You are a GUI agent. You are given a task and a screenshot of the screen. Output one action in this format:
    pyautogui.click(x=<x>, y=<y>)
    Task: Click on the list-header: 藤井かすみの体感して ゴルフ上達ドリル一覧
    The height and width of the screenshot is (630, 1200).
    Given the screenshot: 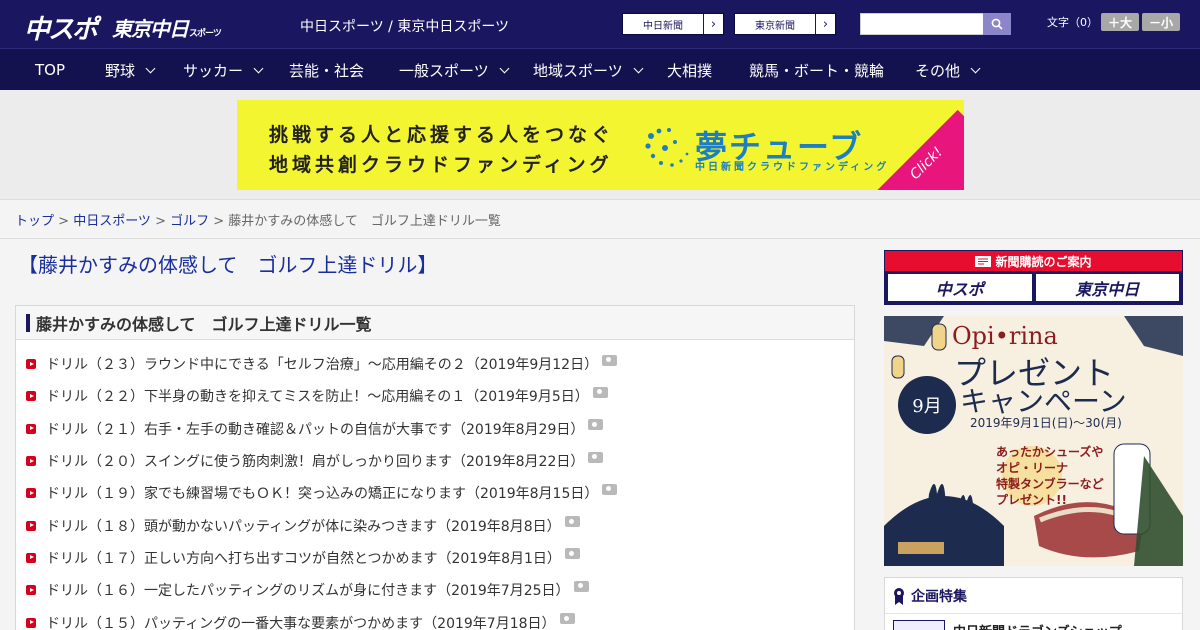 What is the action you would take?
    pyautogui.click(x=435, y=323)
    